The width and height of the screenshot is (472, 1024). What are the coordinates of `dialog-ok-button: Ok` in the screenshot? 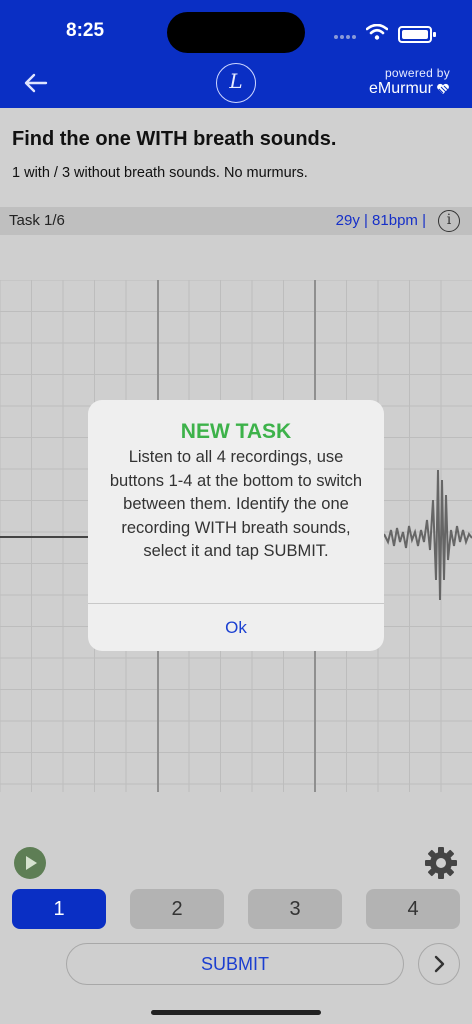 It's located at (236, 627).